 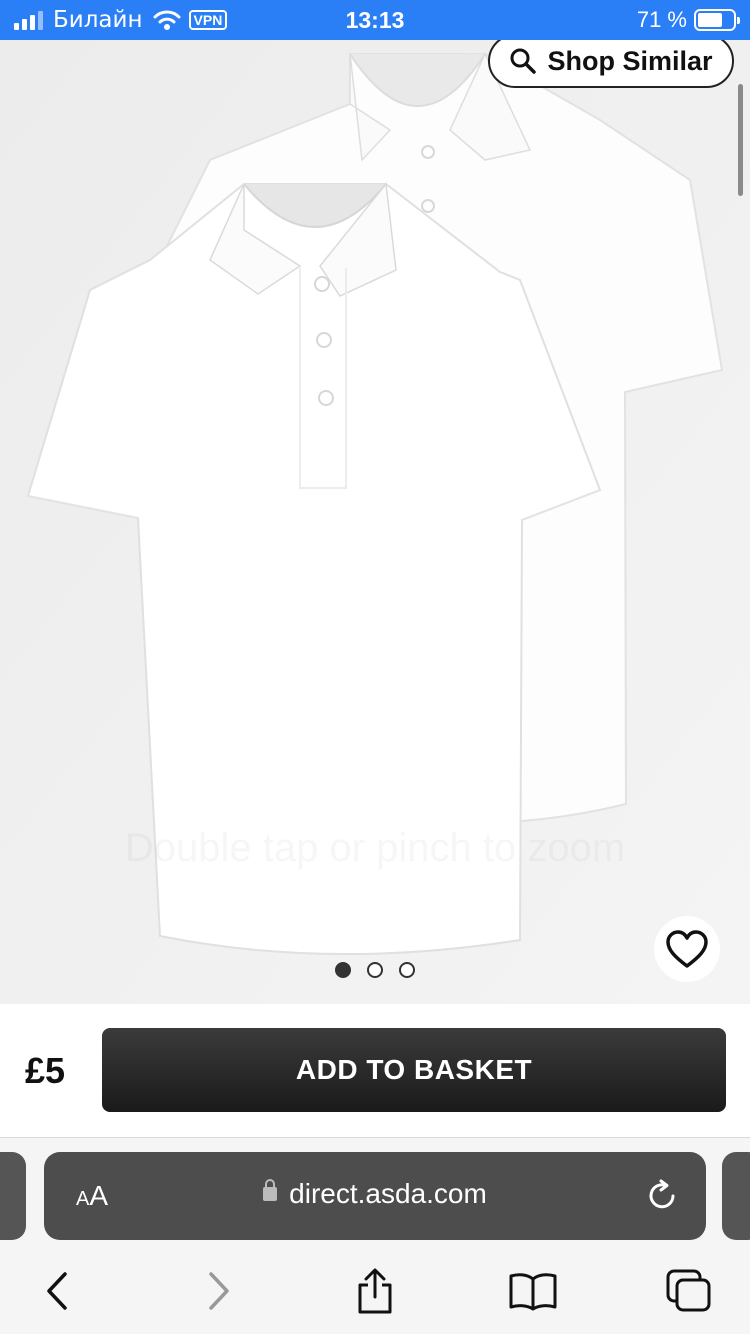 I want to click on previous-tab-peek, so click(x=13, y=1196).